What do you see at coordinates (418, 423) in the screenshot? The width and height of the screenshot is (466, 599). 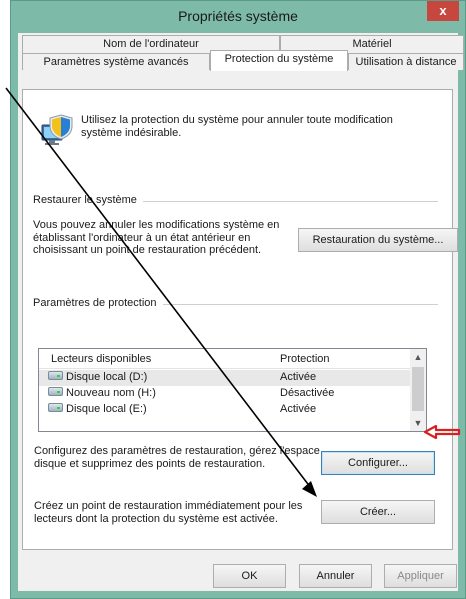 I see `scroll-down-icon: ▼` at bounding box center [418, 423].